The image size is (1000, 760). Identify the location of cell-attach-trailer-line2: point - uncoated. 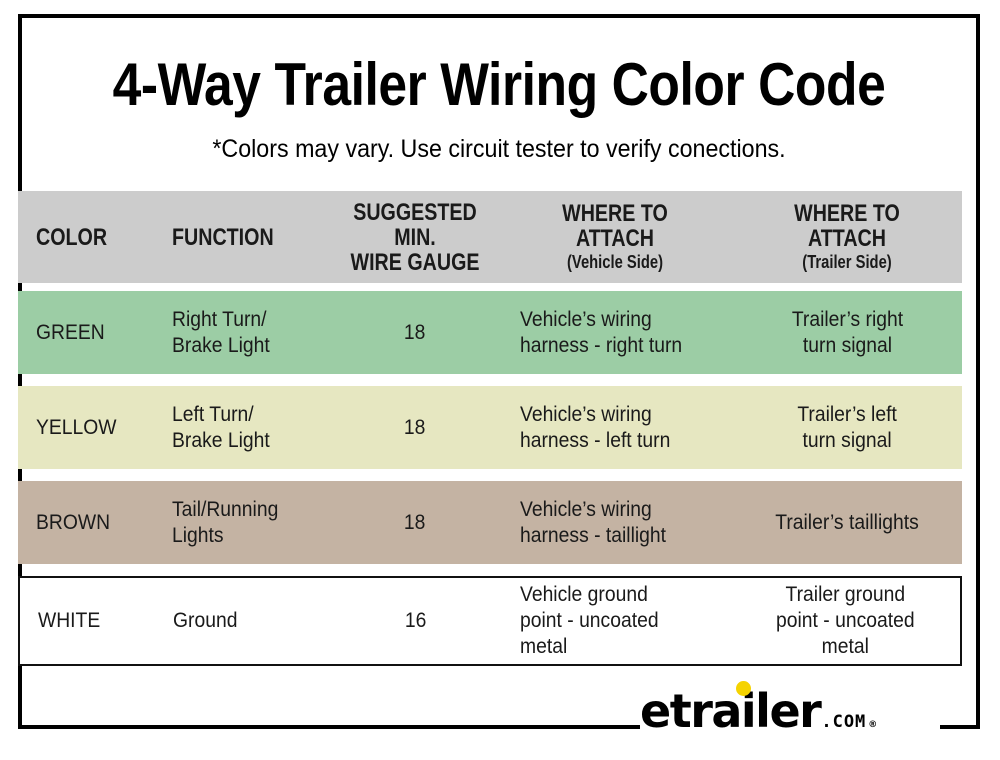
(845, 620).